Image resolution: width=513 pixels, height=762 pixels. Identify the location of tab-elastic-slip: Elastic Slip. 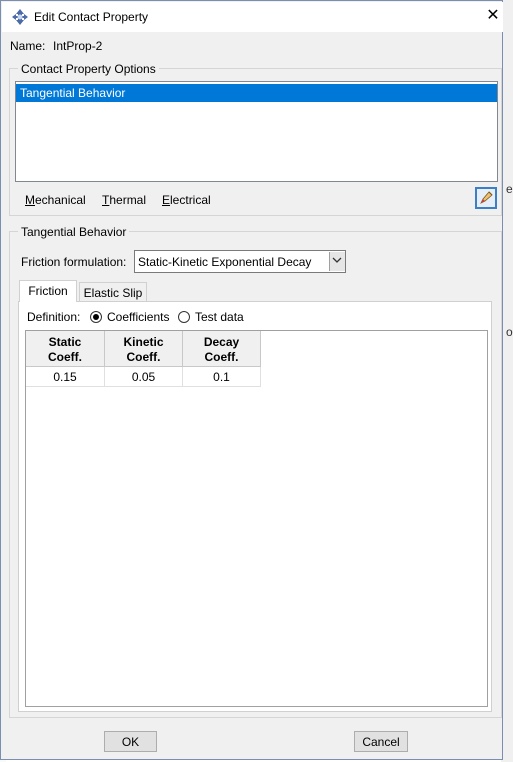
(113, 292).